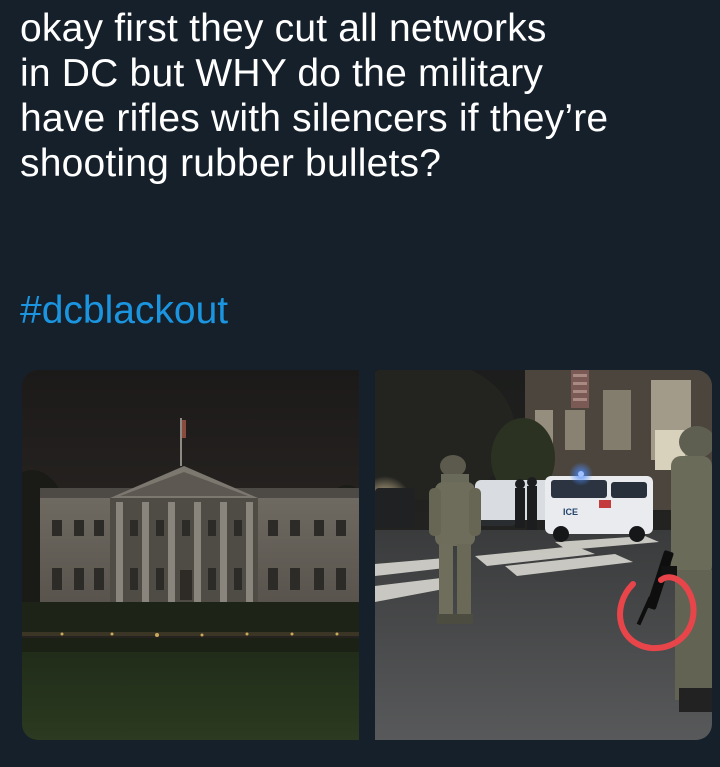  Describe the element at coordinates (314, 118) in the screenshot. I see `tweet-text-line-3: have rifles with silencers if they’re` at that location.